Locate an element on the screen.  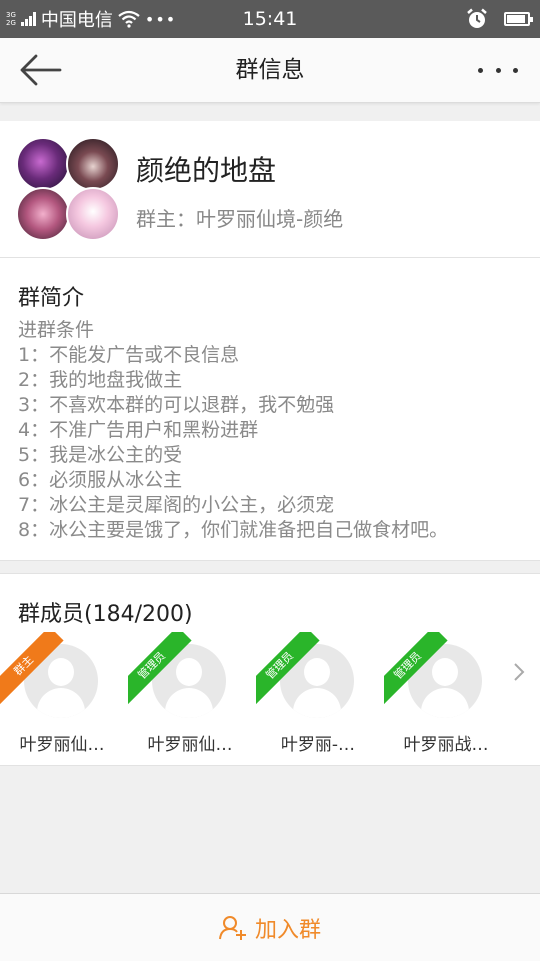
join-group-button: 加入群 is located at coordinates (270, 927).